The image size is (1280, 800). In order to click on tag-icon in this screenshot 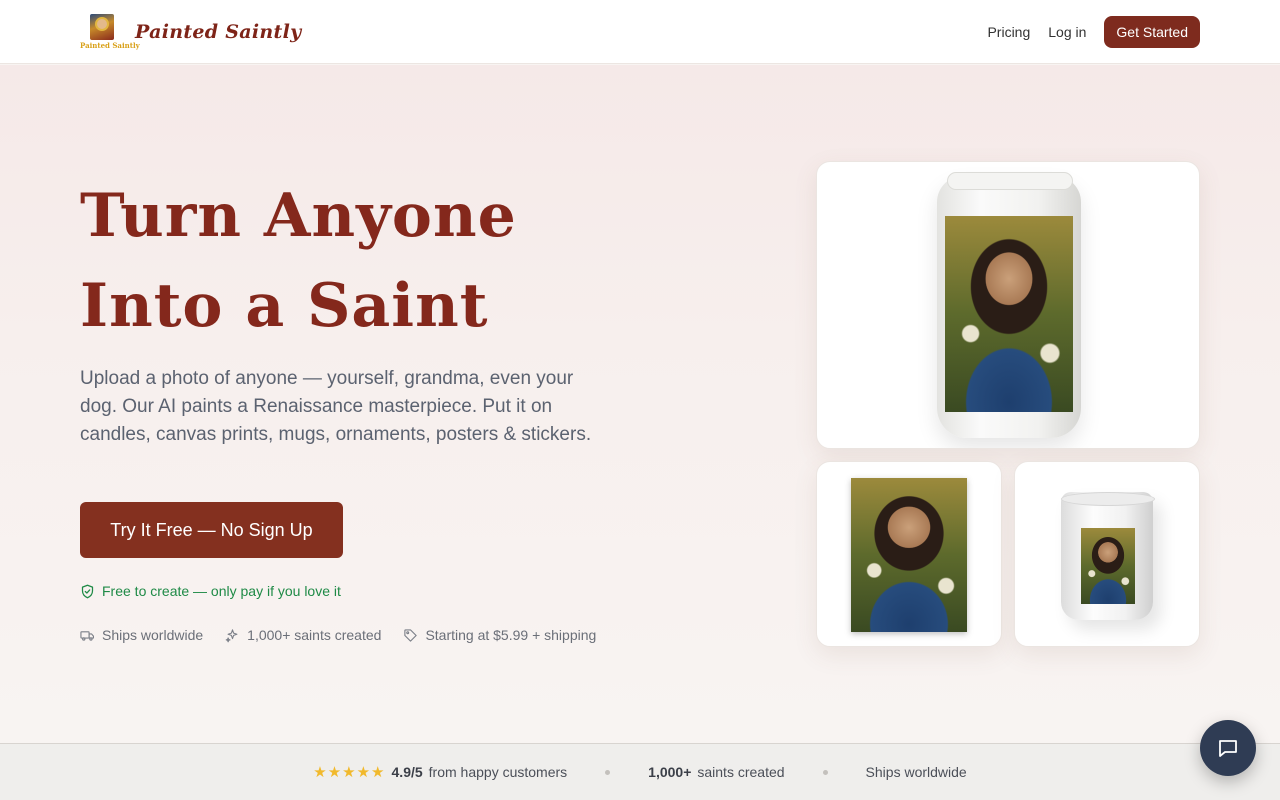, I will do `click(410, 635)`.